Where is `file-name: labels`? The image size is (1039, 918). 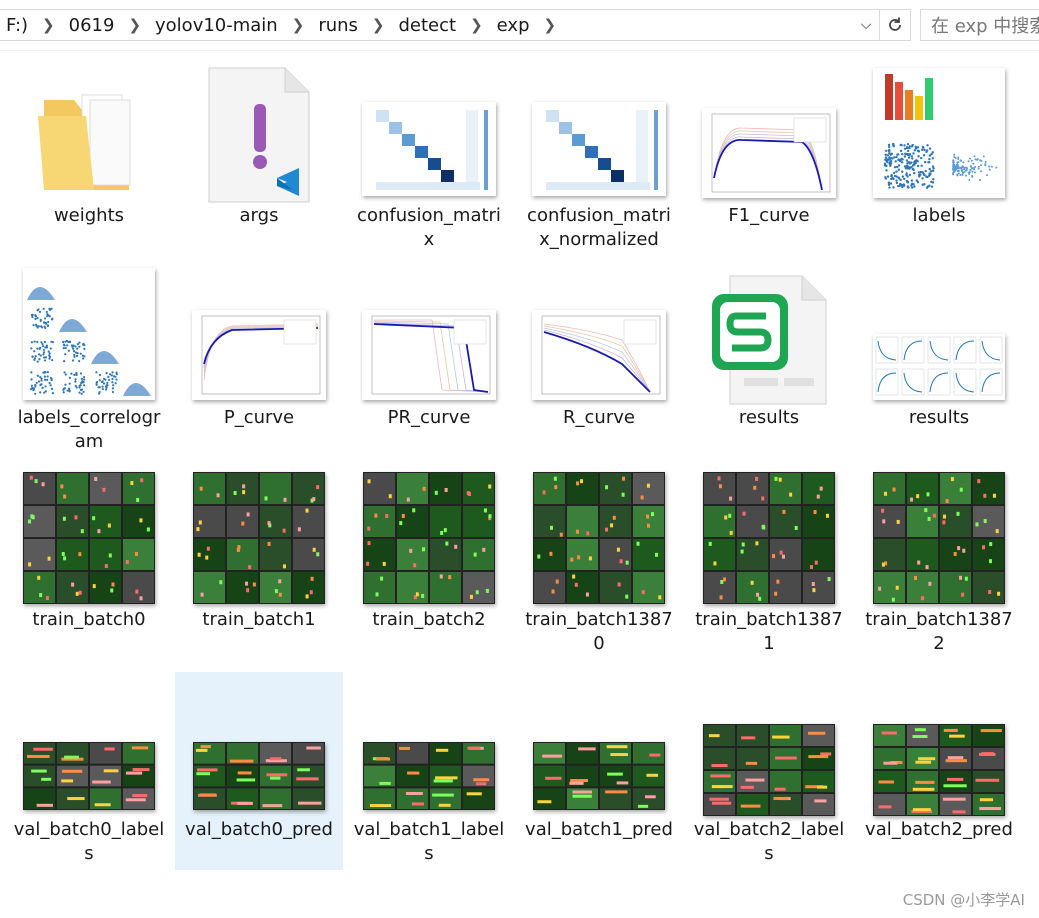 file-name: labels is located at coordinates (939, 215).